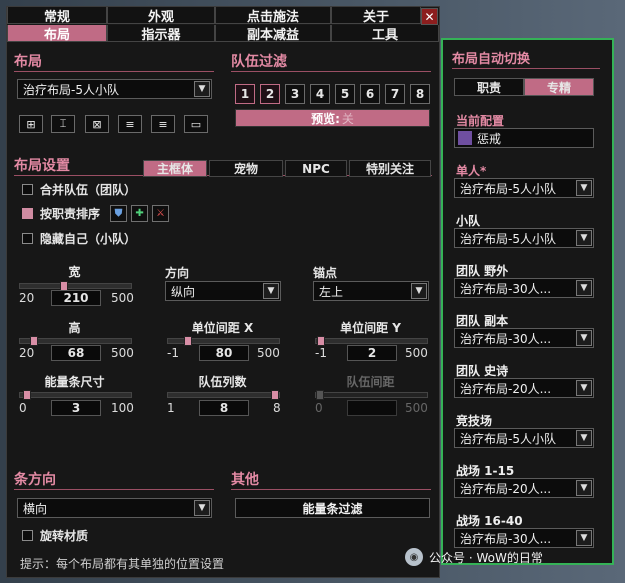 The height and width of the screenshot is (583, 625). What do you see at coordinates (175, 168) in the screenshot?
I see `subtab-main-frame: 主框体` at bounding box center [175, 168].